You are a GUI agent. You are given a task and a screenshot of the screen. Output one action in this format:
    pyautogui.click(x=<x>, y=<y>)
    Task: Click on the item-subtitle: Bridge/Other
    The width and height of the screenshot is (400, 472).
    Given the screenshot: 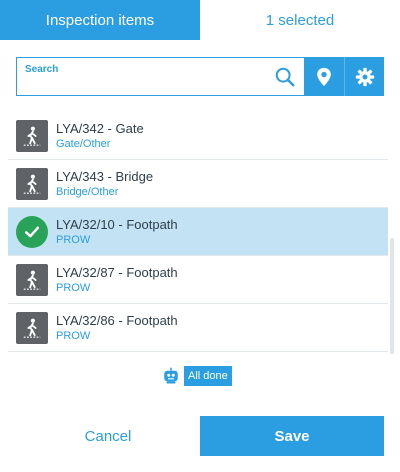 What is the action you would take?
    pyautogui.click(x=87, y=191)
    